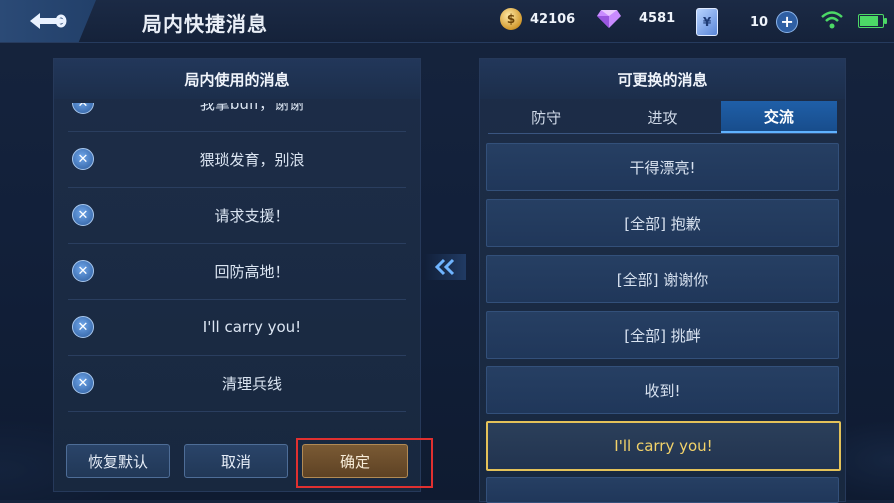 This screenshot has width=894, height=503. Describe the element at coordinates (236, 461) in the screenshot. I see `cancel-button: 取消` at that location.